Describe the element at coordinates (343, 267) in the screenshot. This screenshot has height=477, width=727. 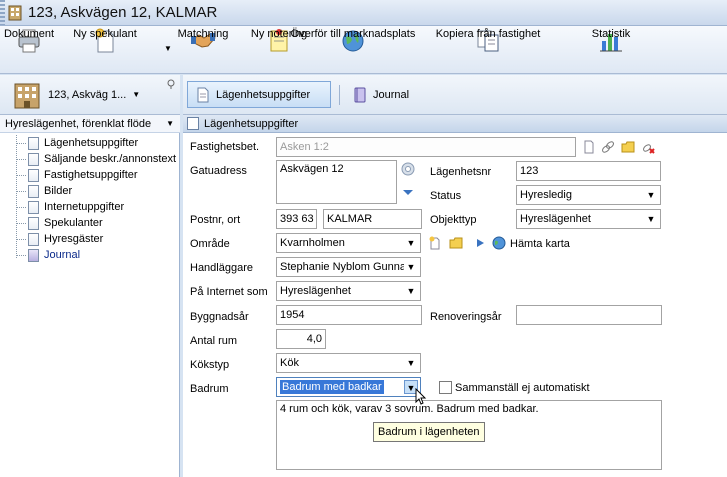
I see `handlaggare-value: Stephanie Nyblom Gunna` at that location.